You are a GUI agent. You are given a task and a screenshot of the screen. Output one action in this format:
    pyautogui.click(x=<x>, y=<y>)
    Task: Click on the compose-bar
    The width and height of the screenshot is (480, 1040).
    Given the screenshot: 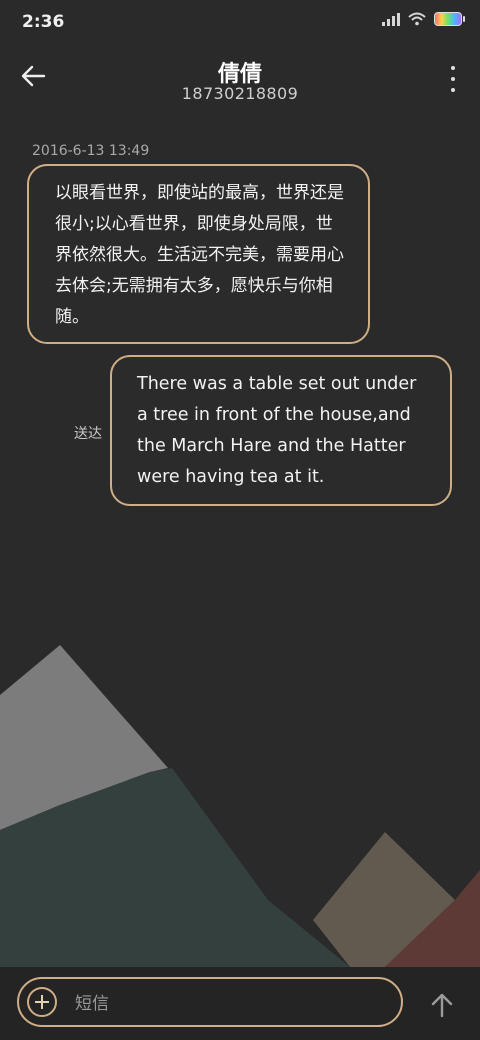 What is the action you would take?
    pyautogui.click(x=240, y=1003)
    